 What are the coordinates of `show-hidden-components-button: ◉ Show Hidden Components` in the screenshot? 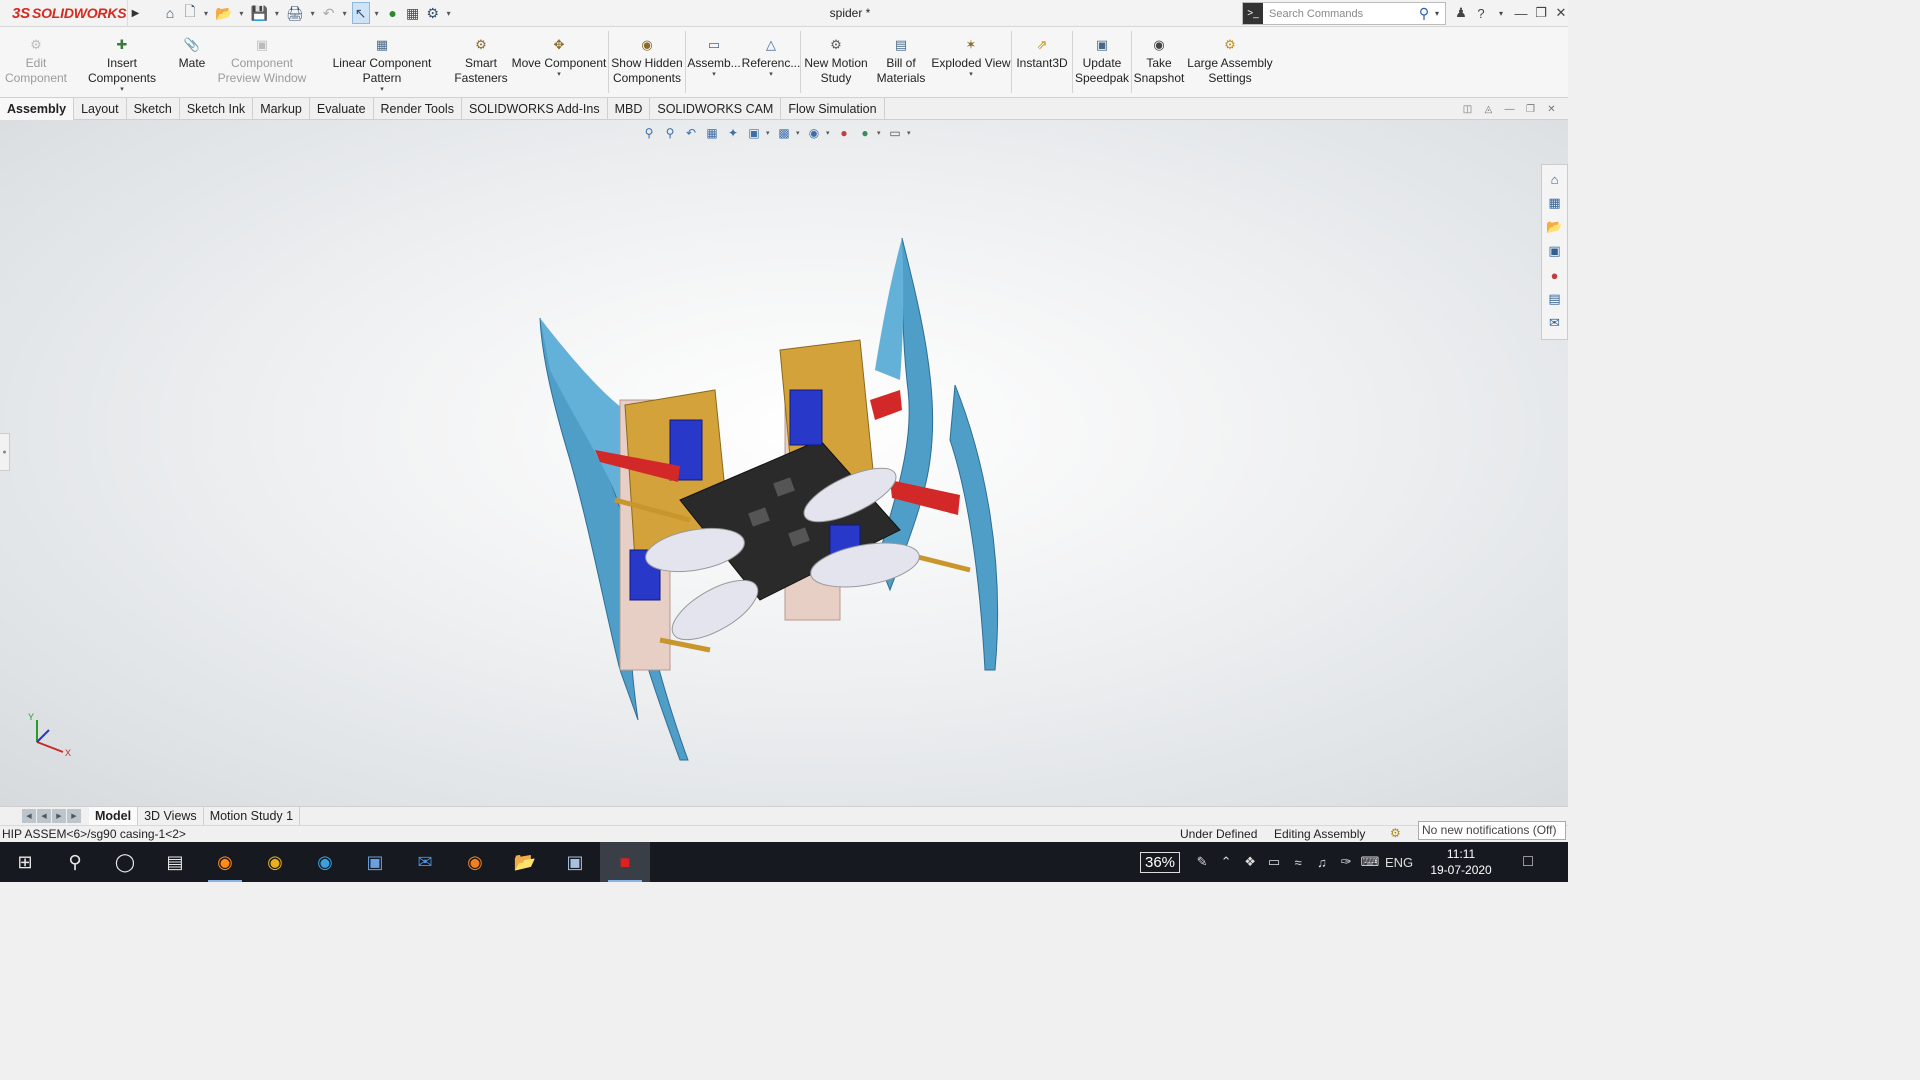 It's located at (647, 62).